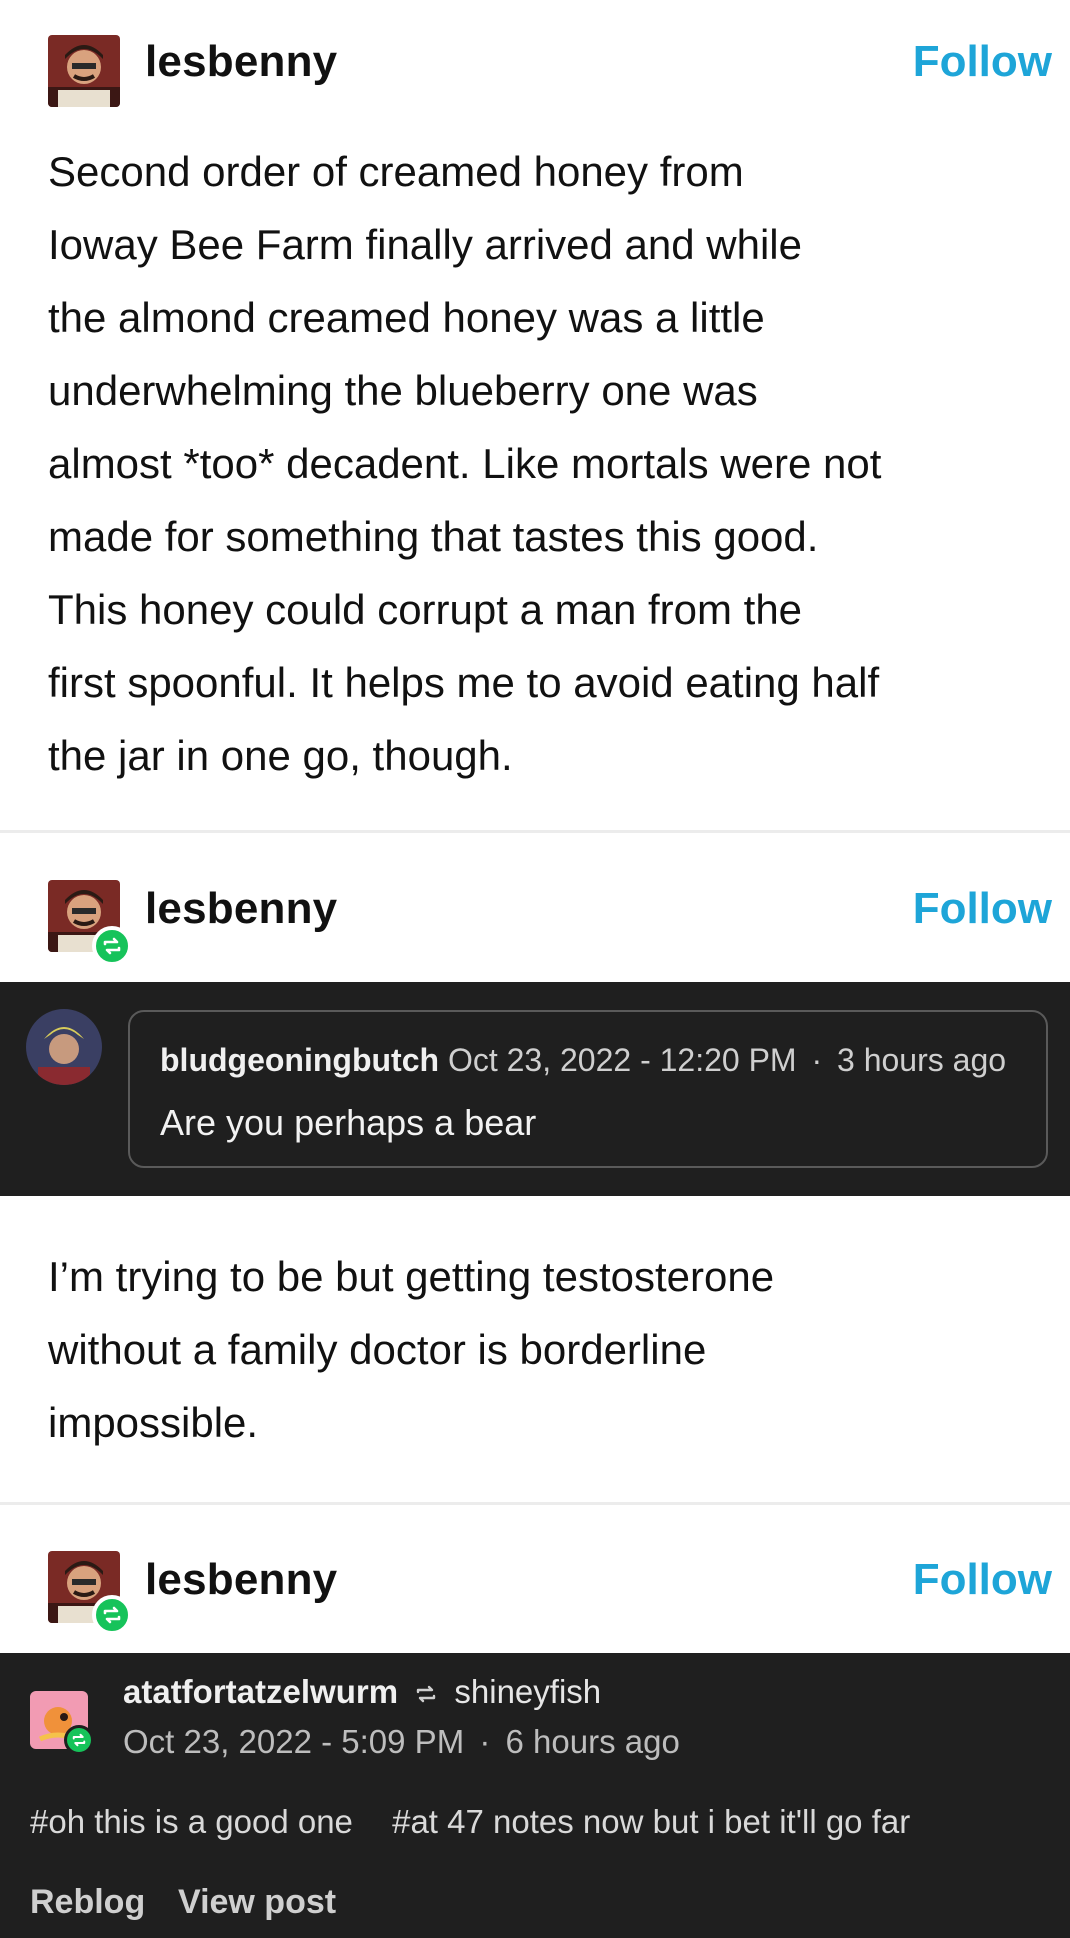  What do you see at coordinates (377, 1349) in the screenshot?
I see `answer-line: without a family doctor is borderline` at bounding box center [377, 1349].